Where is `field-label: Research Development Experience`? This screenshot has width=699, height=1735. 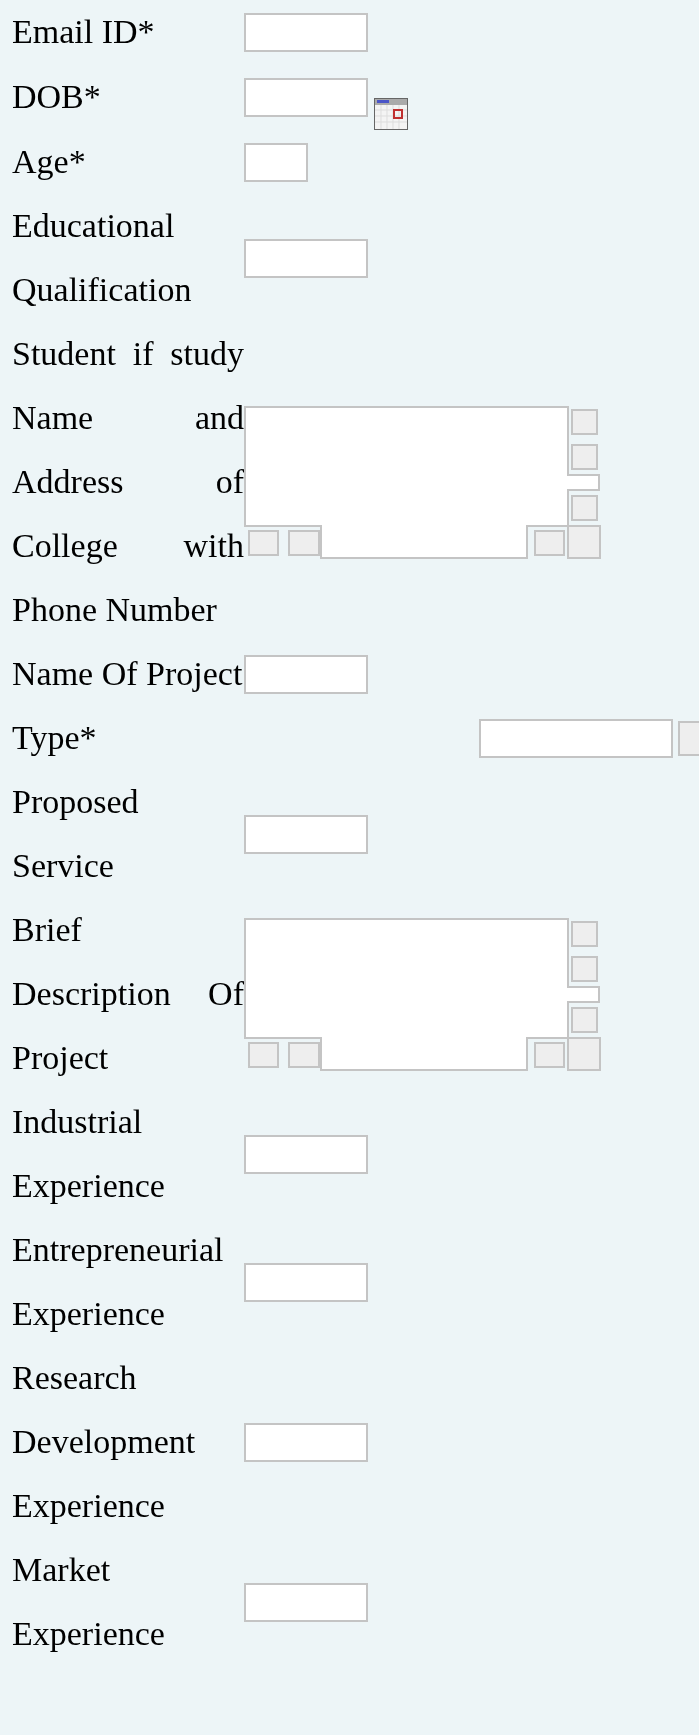
field-label: Research Development Experience is located at coordinates (104, 1442).